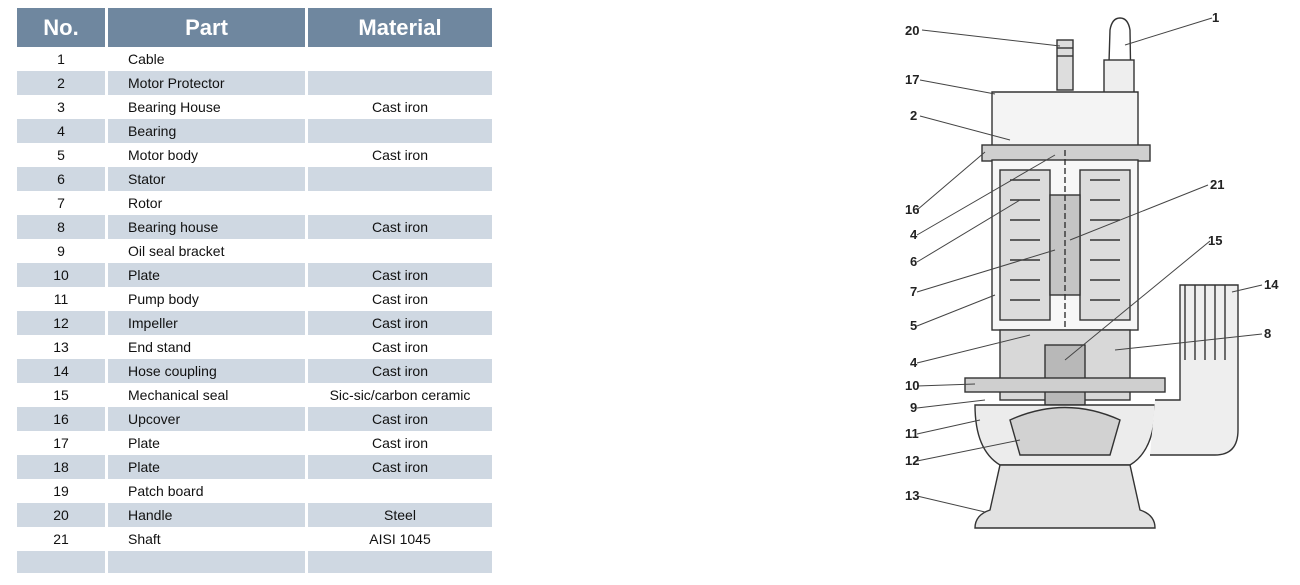  What do you see at coordinates (1215, 240) in the screenshot?
I see `callout-label: 15` at bounding box center [1215, 240].